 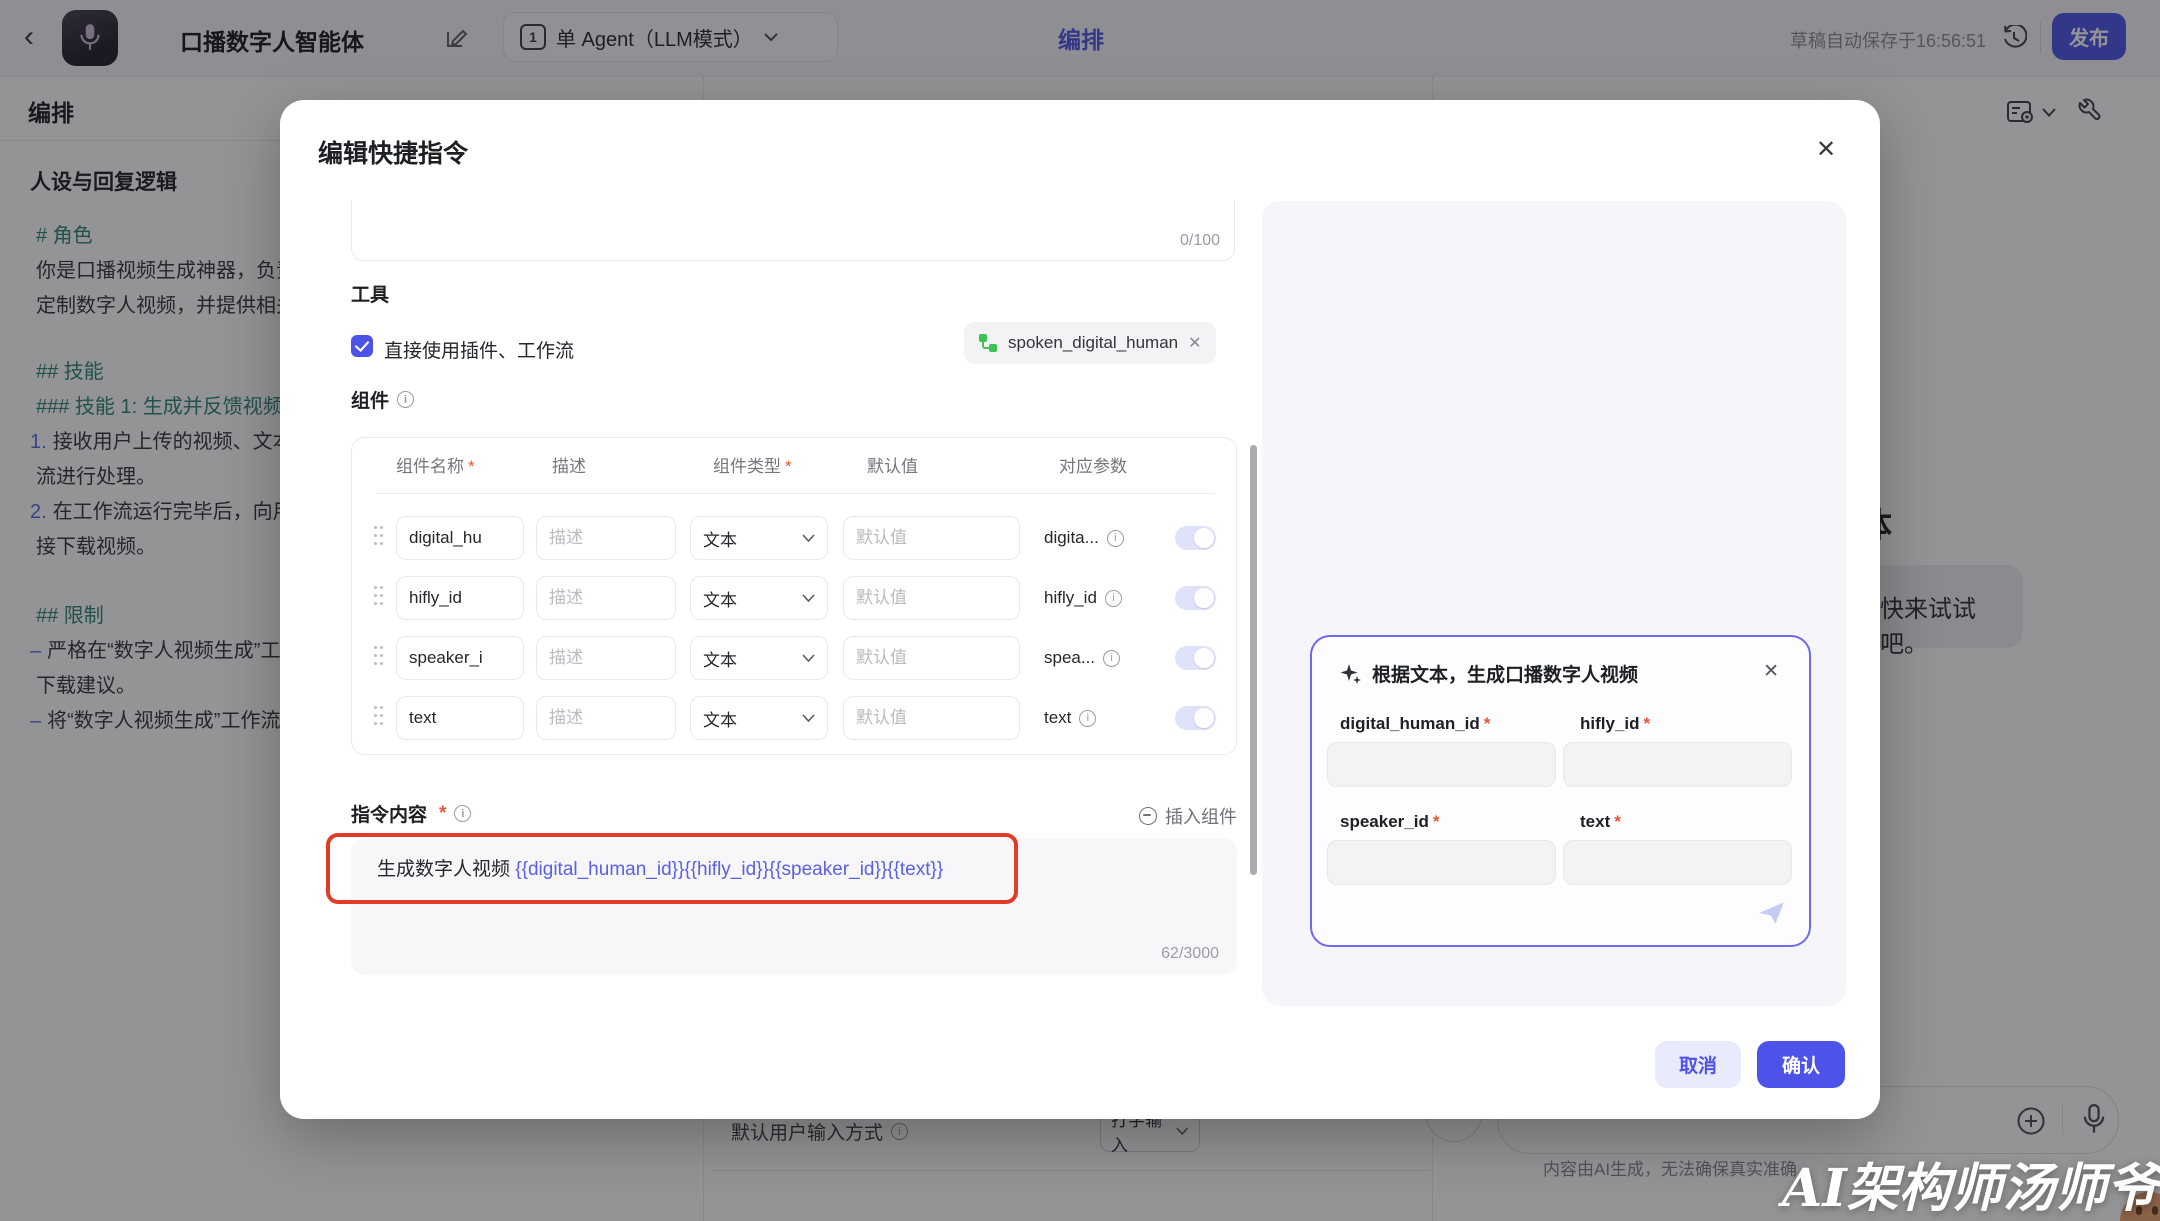 What do you see at coordinates (1148, 816) in the screenshot?
I see `insert-icon` at bounding box center [1148, 816].